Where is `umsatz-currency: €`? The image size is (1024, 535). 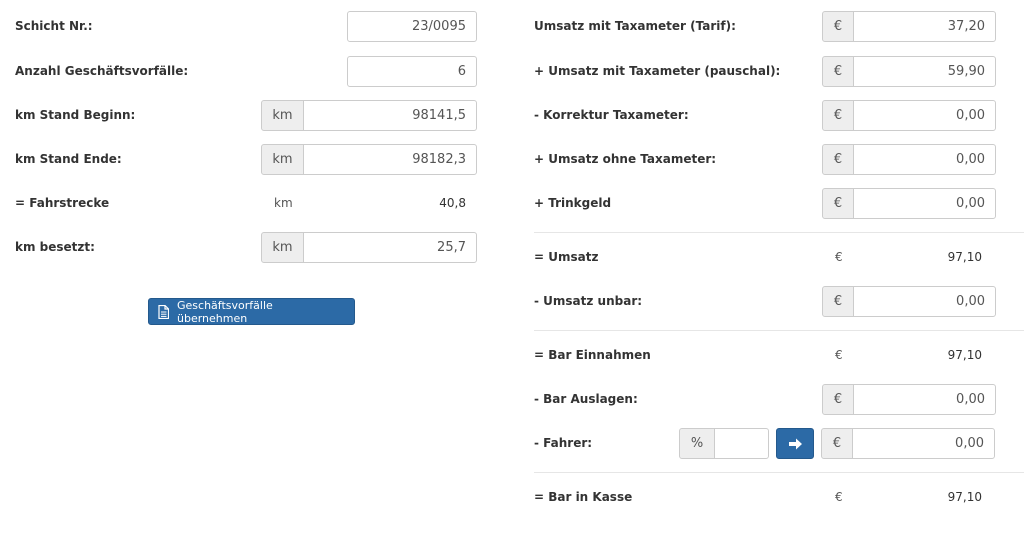 umsatz-currency: € is located at coordinates (839, 257).